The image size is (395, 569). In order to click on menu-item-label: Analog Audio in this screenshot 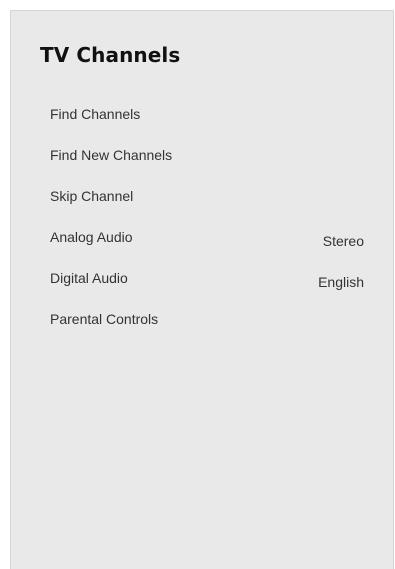, I will do `click(91, 237)`.